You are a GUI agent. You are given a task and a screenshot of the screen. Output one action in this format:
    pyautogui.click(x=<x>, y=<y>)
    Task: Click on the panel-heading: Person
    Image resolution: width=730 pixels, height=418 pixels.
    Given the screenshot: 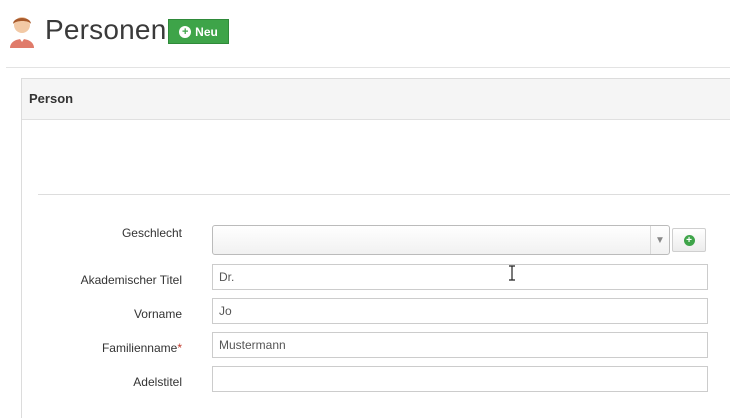 What is the action you would take?
    pyautogui.click(x=376, y=99)
    